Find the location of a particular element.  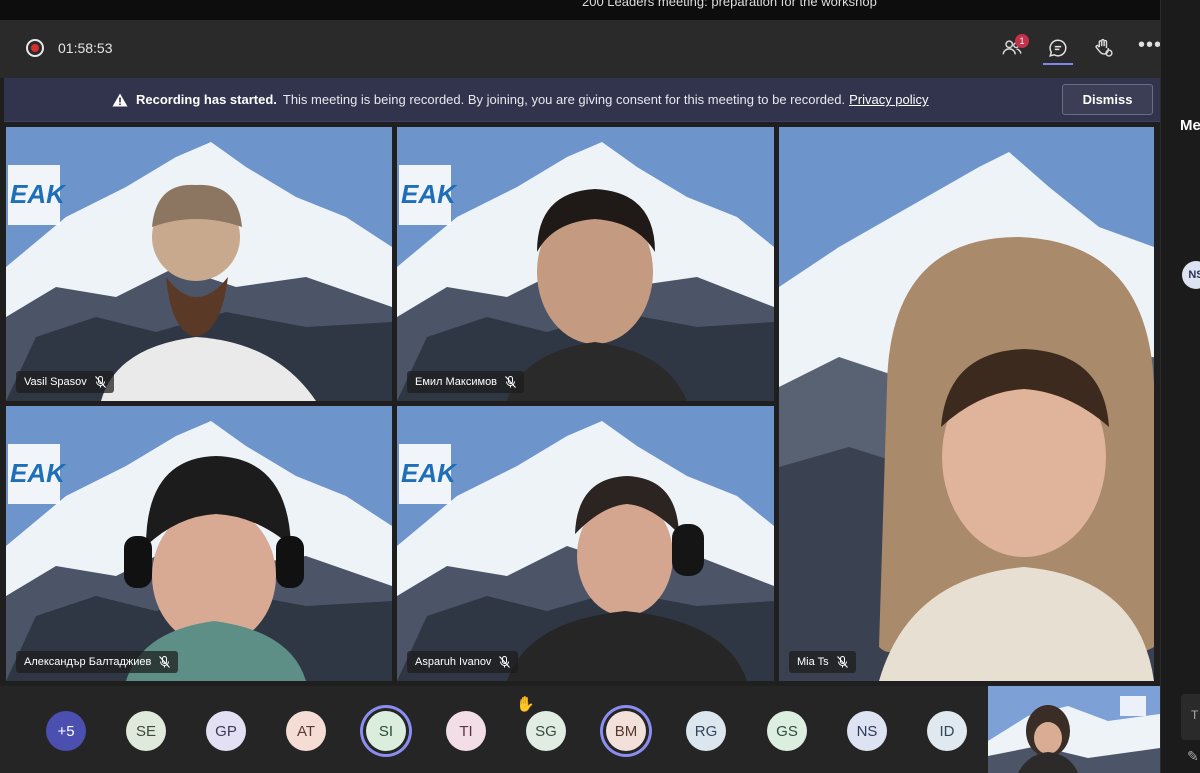

more-icon: ••• is located at coordinates (1150, 45).